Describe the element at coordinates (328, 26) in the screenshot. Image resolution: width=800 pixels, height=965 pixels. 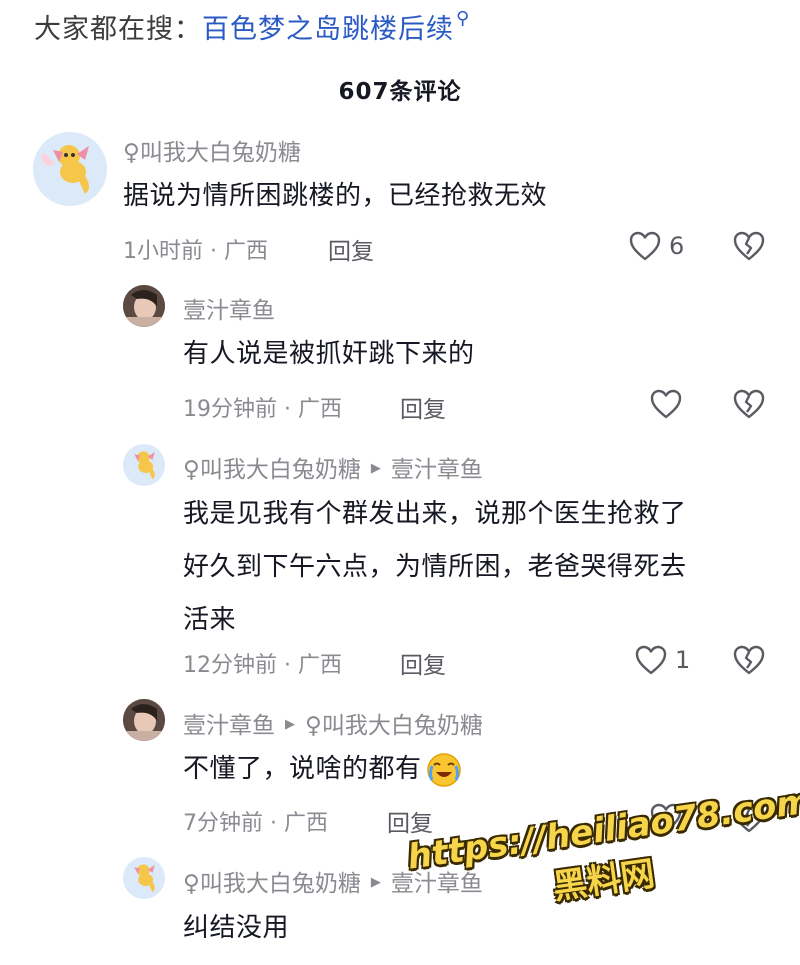
I see `search-term-link: 百色梦之岛跳楼后续` at that location.